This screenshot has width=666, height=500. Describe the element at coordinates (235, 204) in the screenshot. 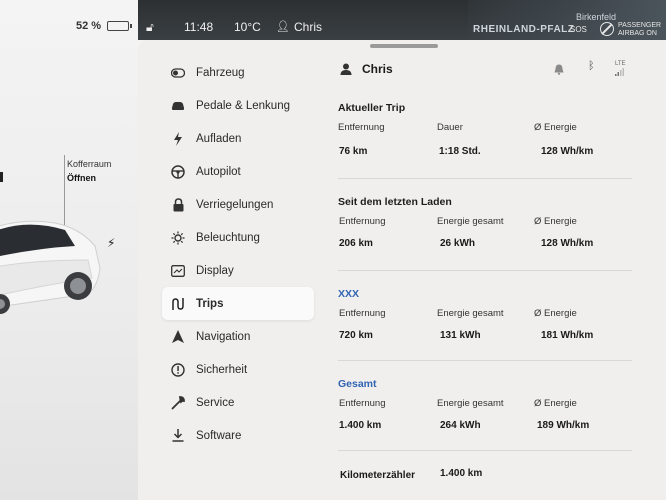

I see `menu-label: Verriegelungen` at that location.